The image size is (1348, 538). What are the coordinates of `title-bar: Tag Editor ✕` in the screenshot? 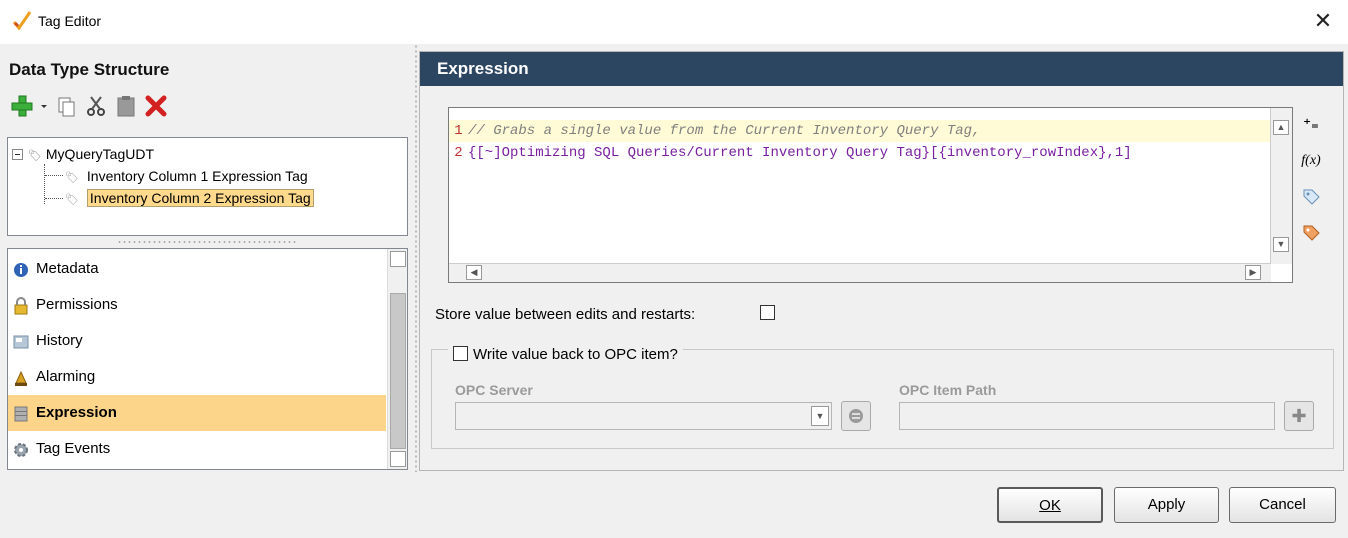 It's located at (674, 22).